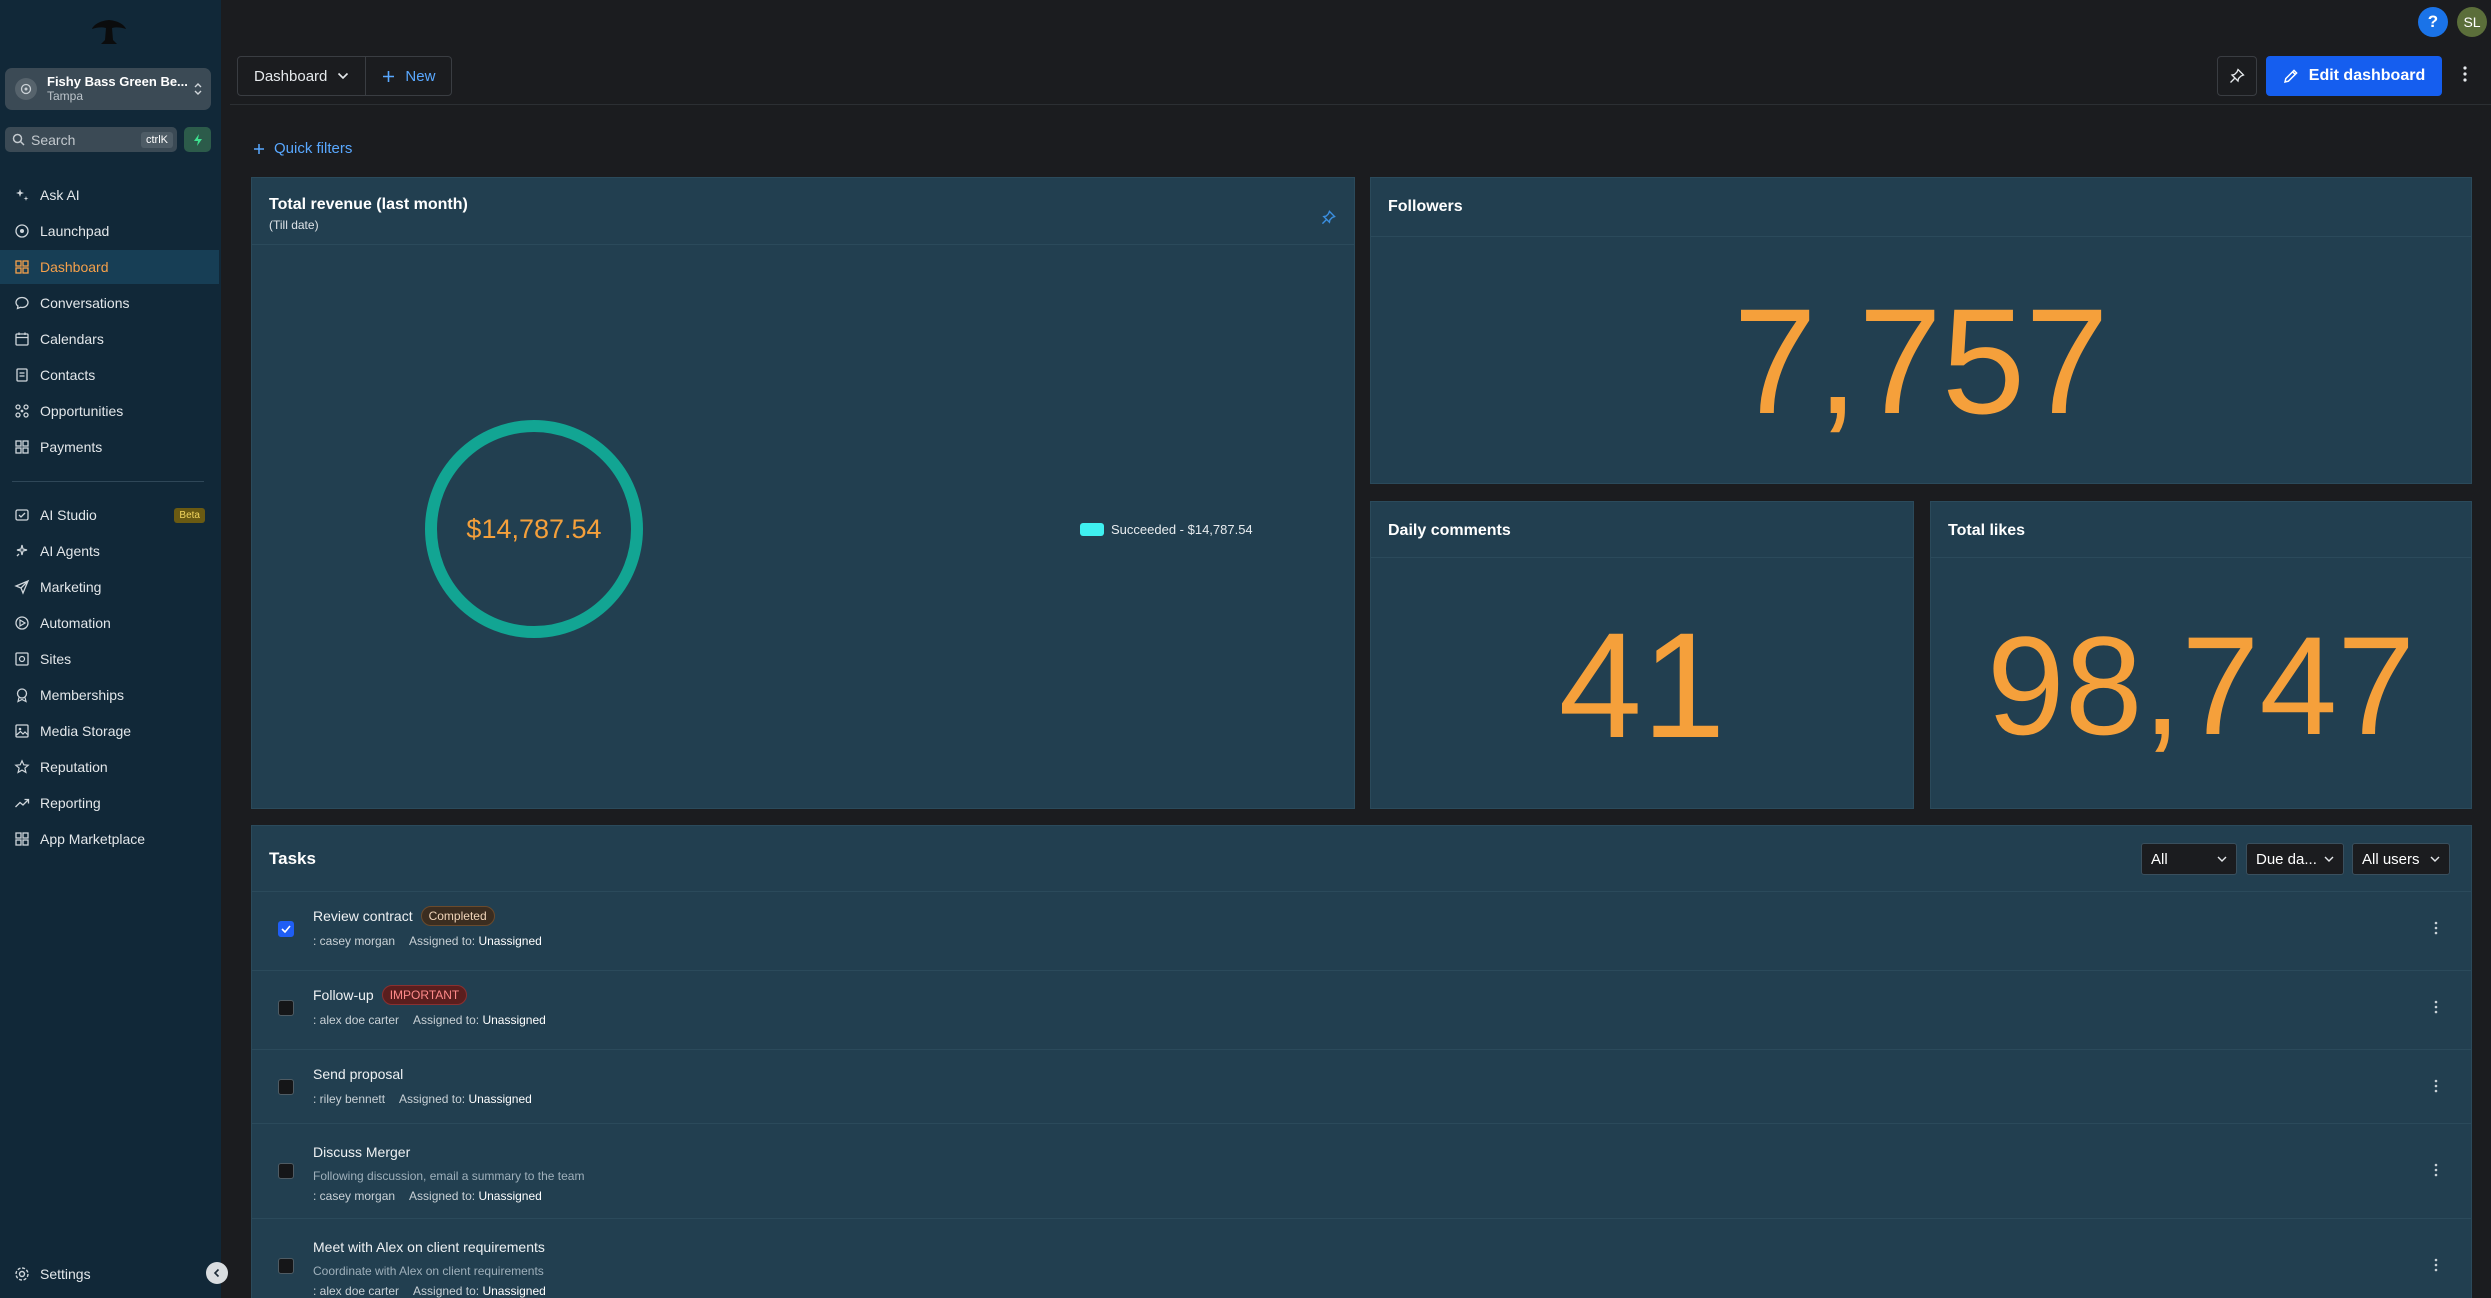  Describe the element at coordinates (110, 375) in the screenshot. I see `sidebar-item-contacts: Contacts` at that location.